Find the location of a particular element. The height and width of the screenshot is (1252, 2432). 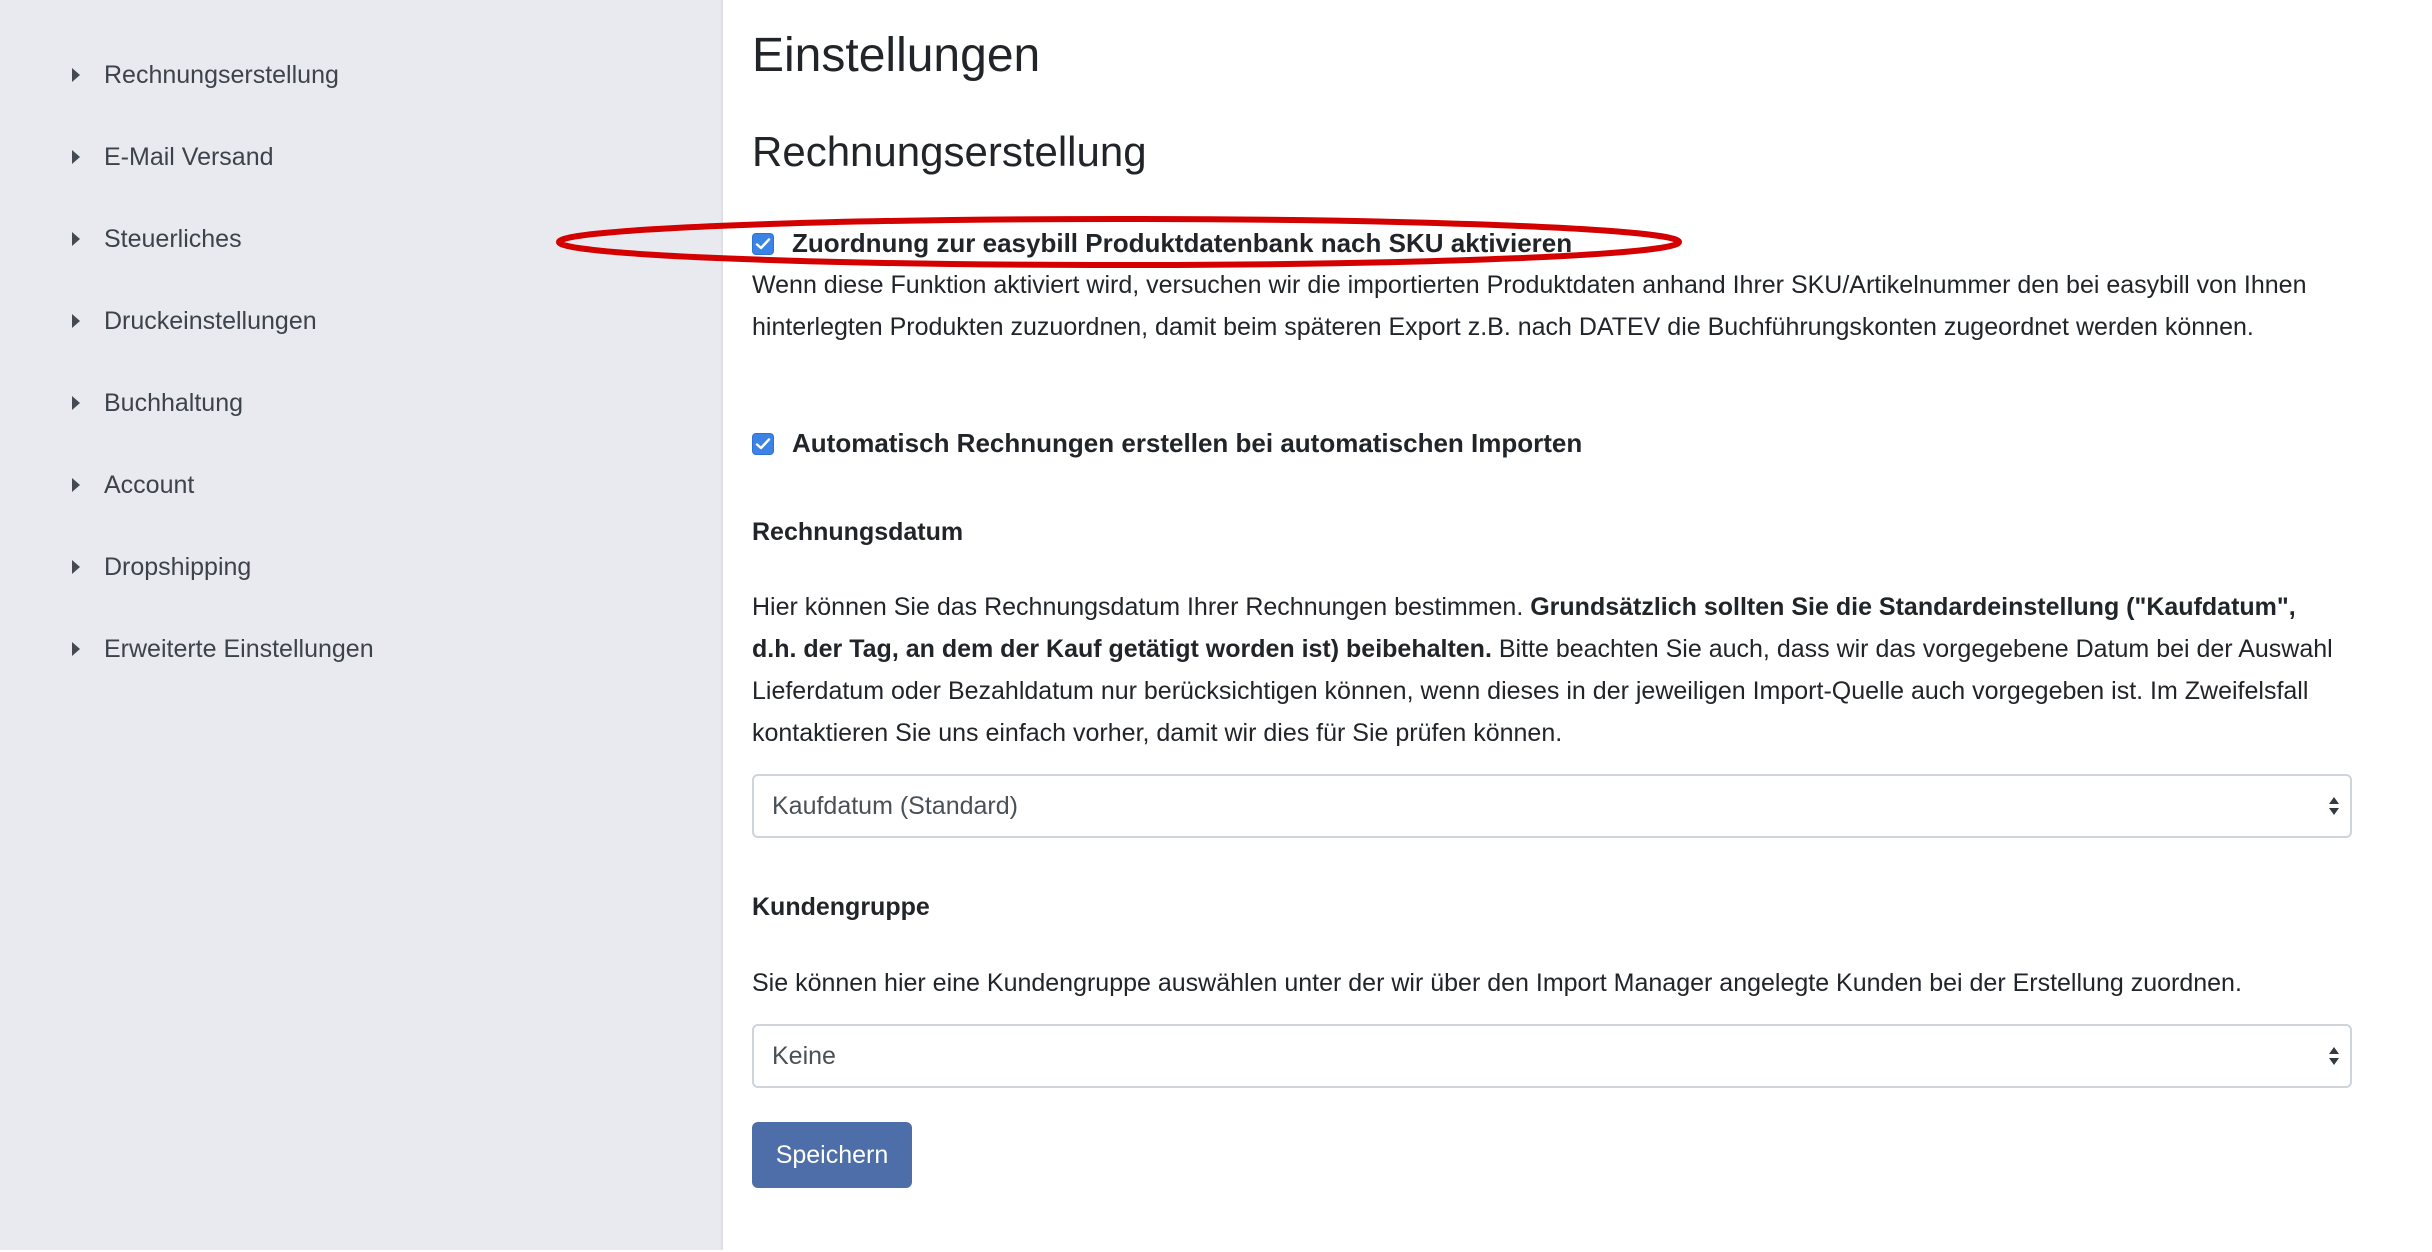

sidebar-item-dropshipping: Dropshipping is located at coordinates (161, 567).